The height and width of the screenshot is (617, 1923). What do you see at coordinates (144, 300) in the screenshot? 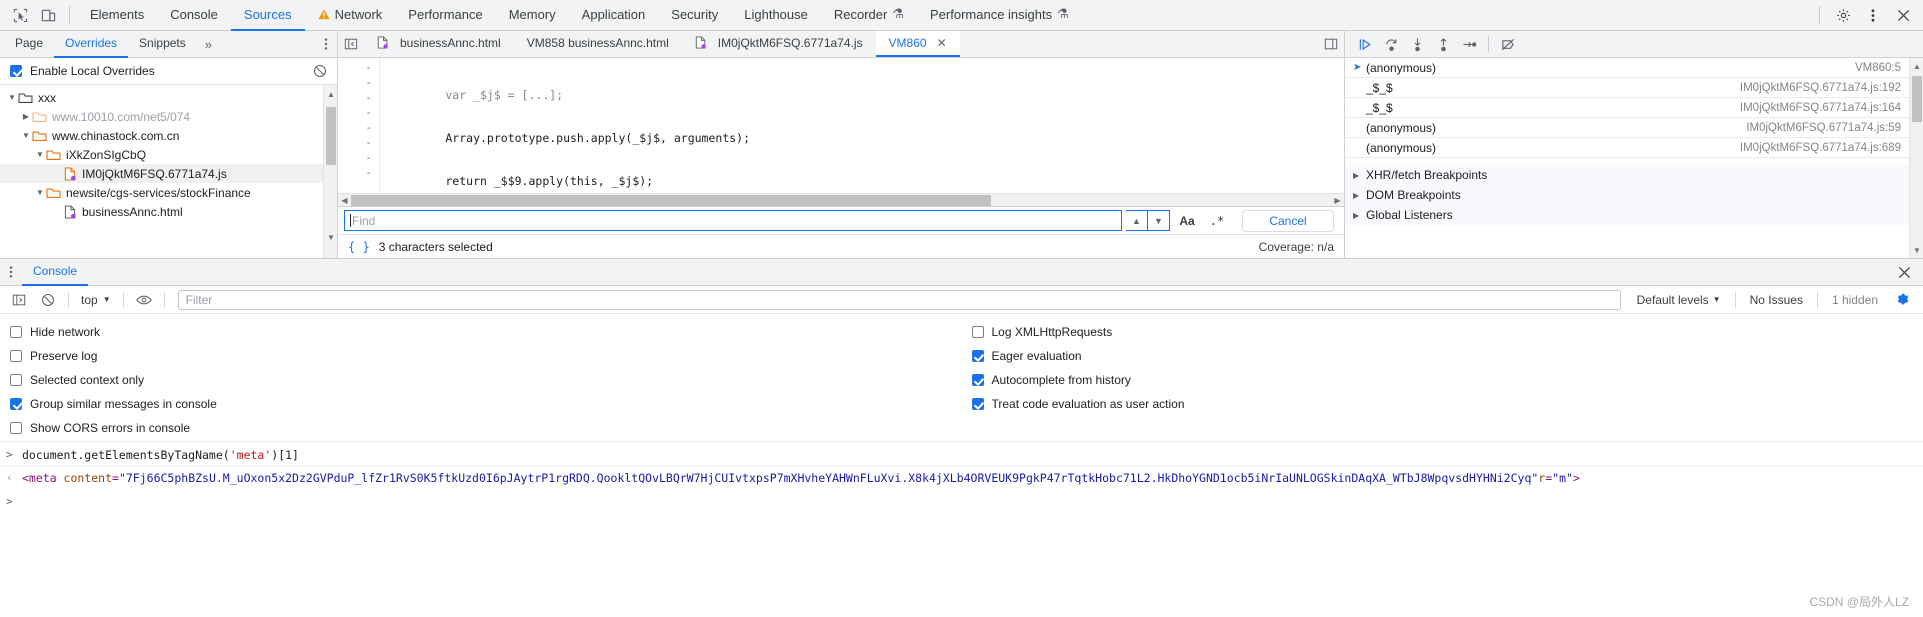
I see `live-expression-eye-icon` at bounding box center [144, 300].